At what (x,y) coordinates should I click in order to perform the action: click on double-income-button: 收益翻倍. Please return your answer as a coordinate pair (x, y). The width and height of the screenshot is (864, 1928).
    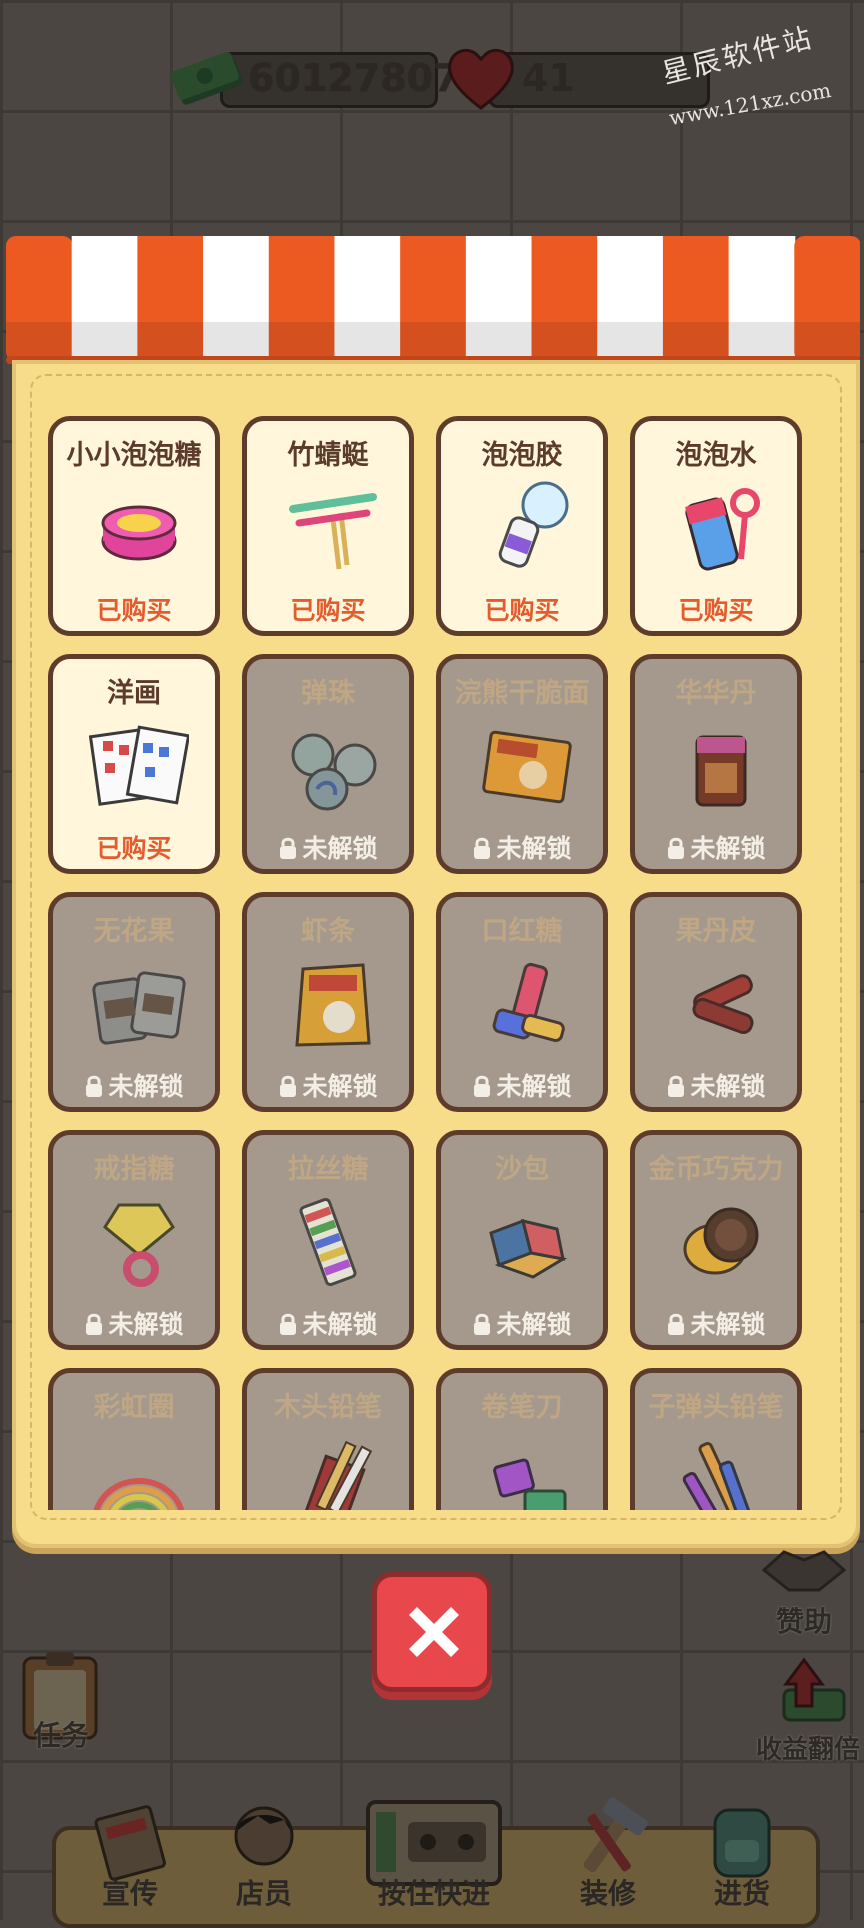
    Looking at the image, I should click on (808, 1708).